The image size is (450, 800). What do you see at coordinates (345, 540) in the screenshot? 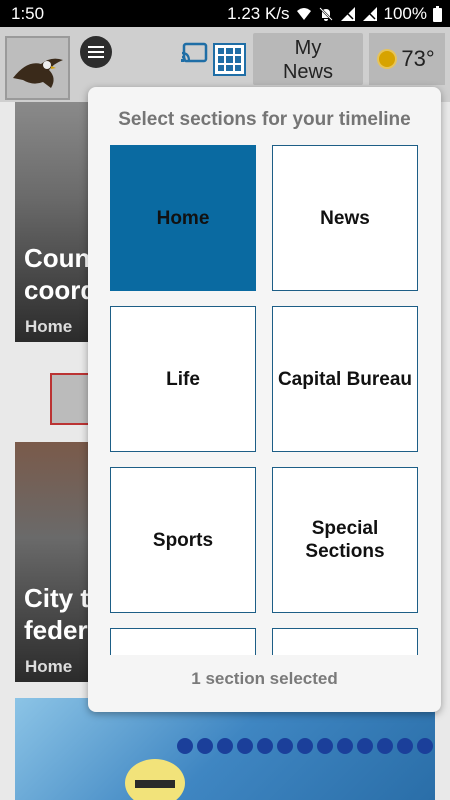
I see `section-tile-special-sections: Special Sections` at bounding box center [345, 540].